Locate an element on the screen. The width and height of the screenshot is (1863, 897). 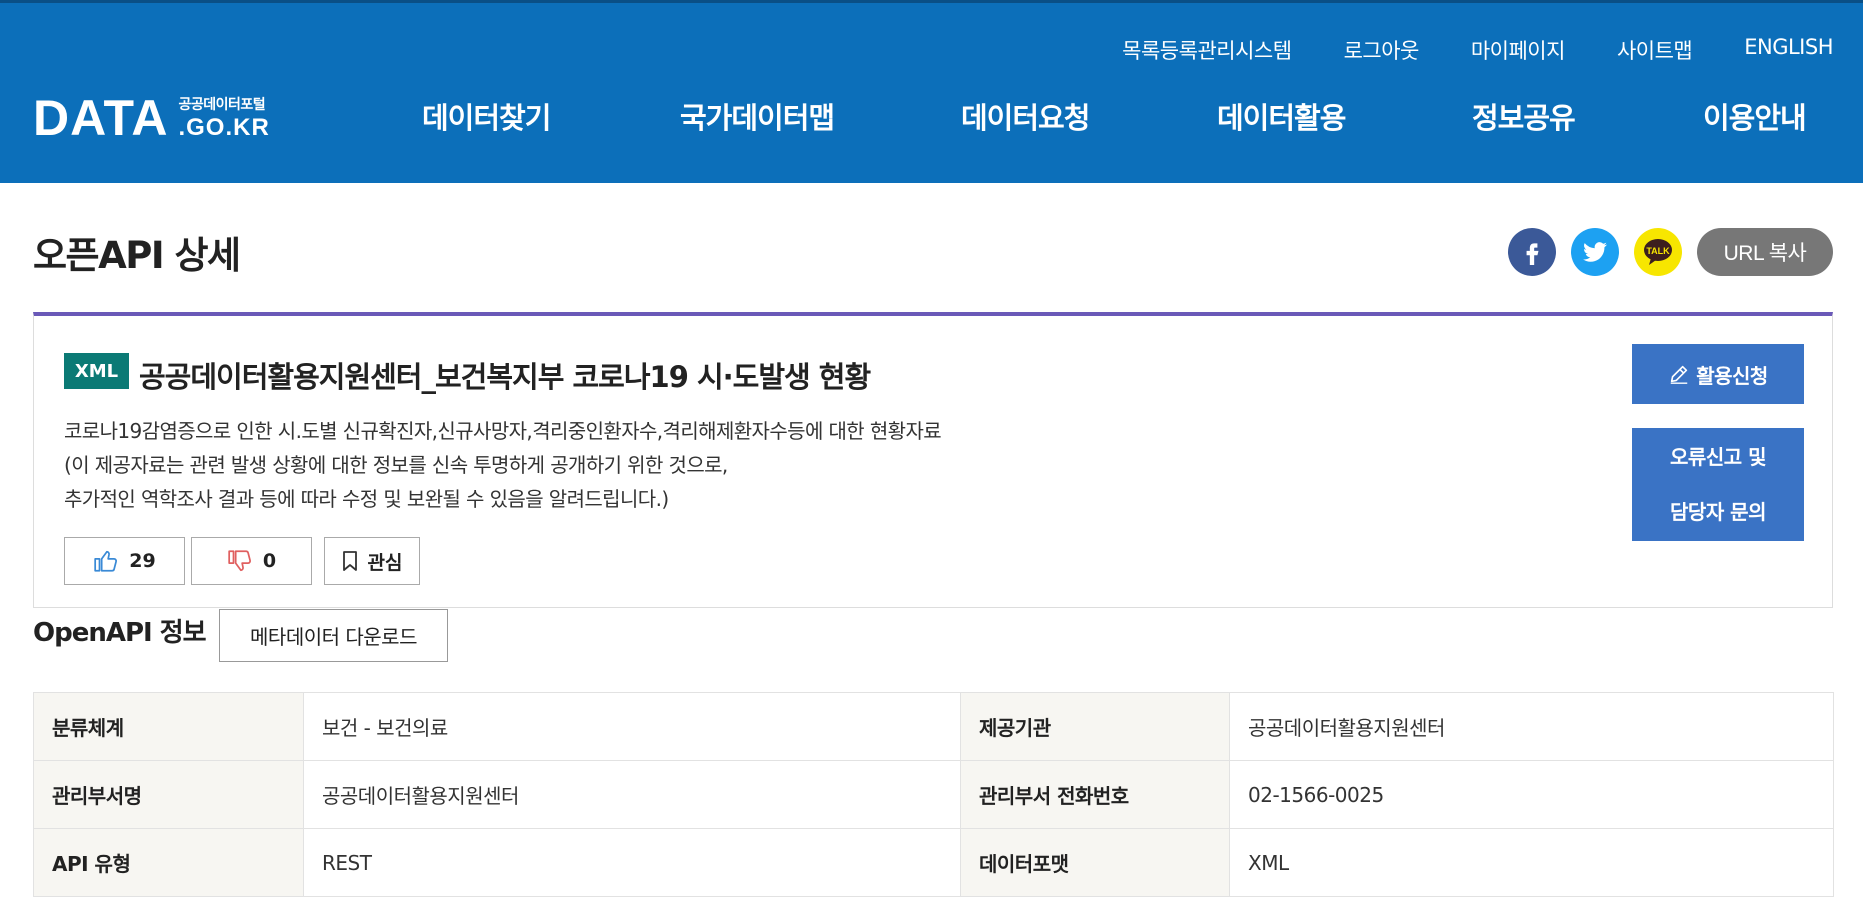
table-row: API 유형 REST 데이터포맷 XML is located at coordinates (933, 862).